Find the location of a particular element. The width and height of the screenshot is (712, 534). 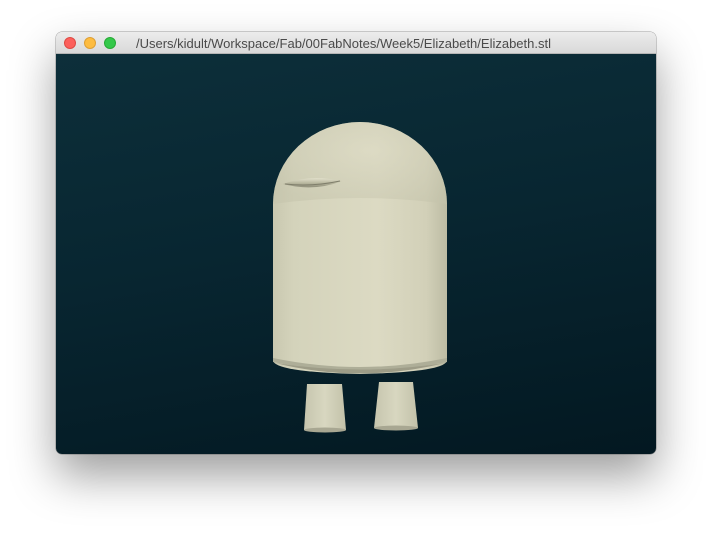

stl-model-render is located at coordinates (360, 277).